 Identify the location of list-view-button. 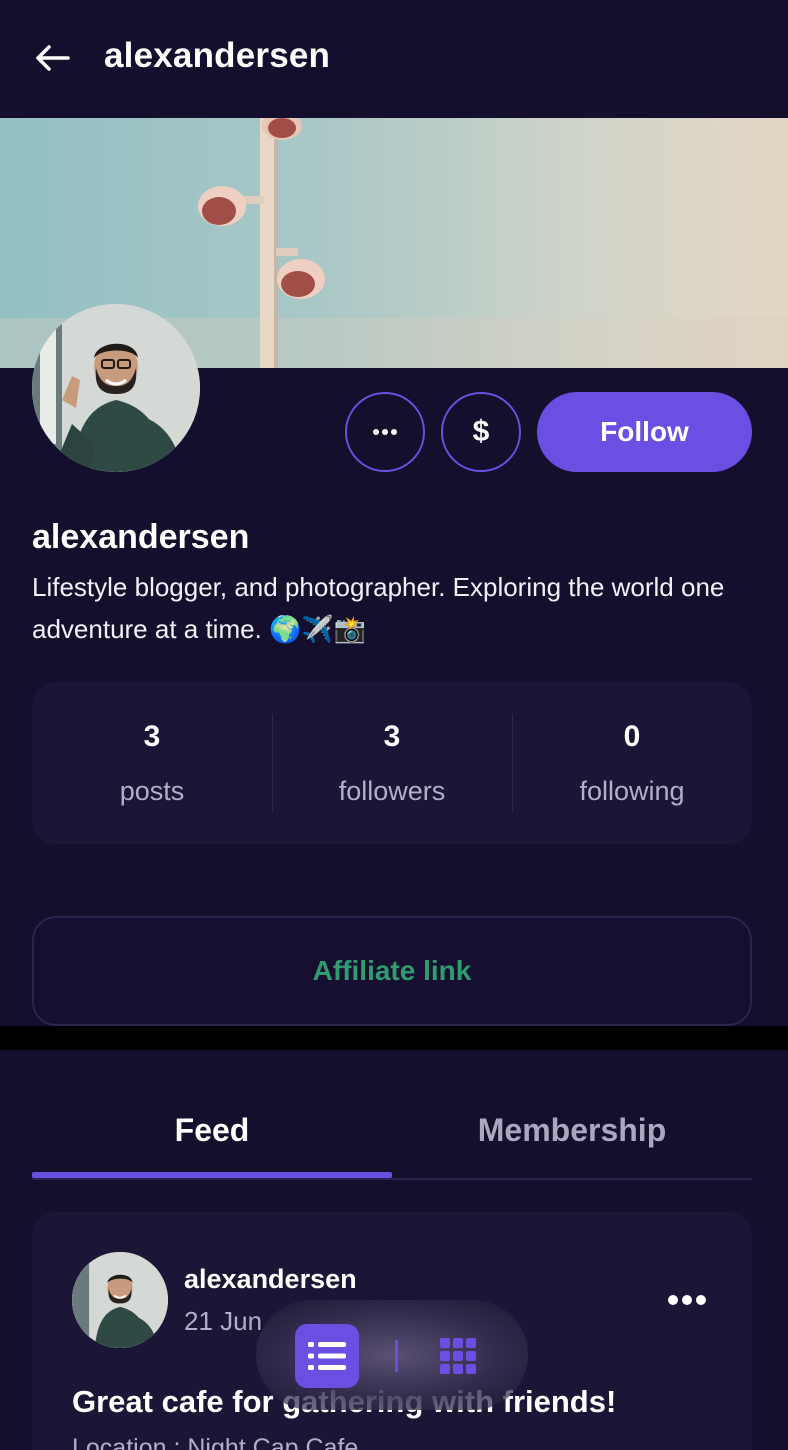
(327, 1356).